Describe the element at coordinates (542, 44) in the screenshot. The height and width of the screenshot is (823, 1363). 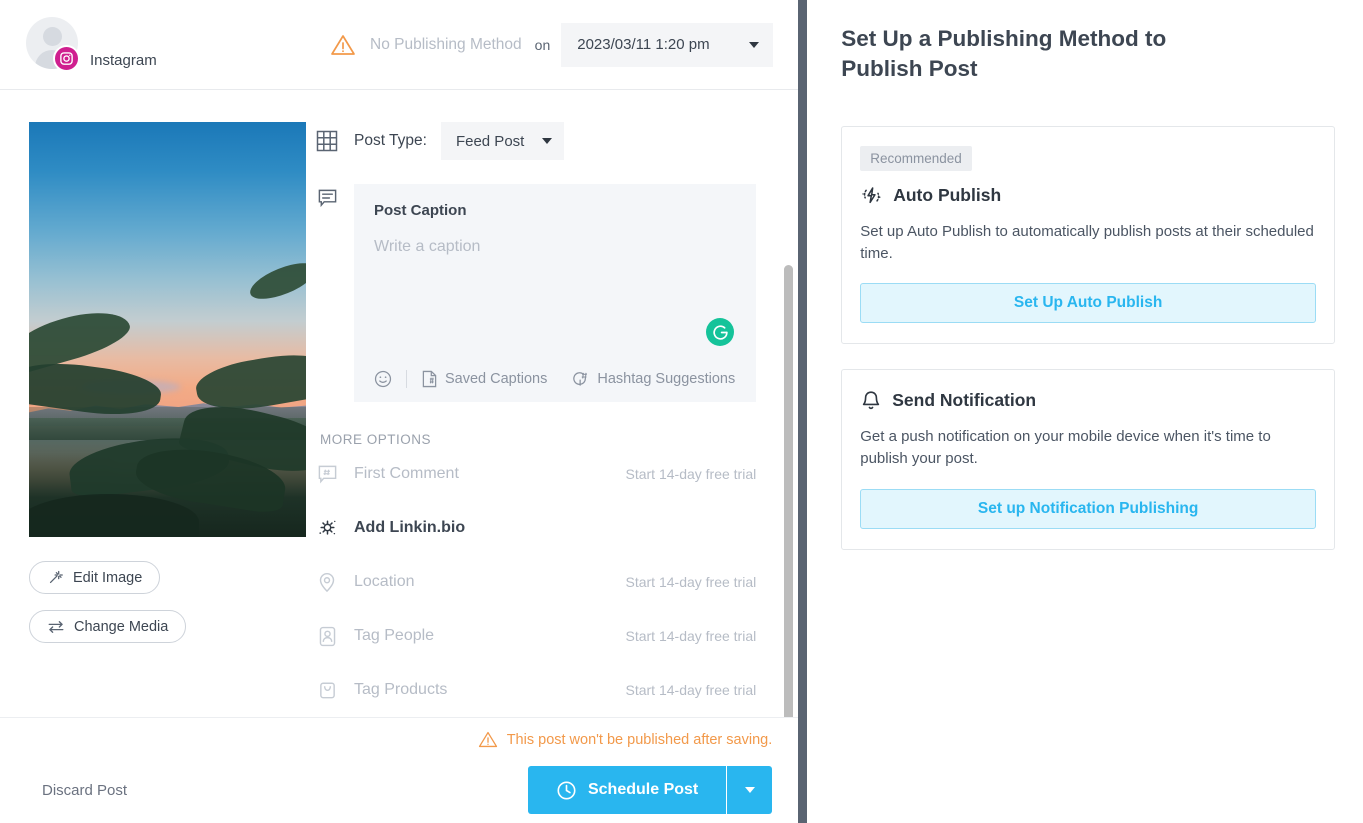
I see `on-label: on` at that location.